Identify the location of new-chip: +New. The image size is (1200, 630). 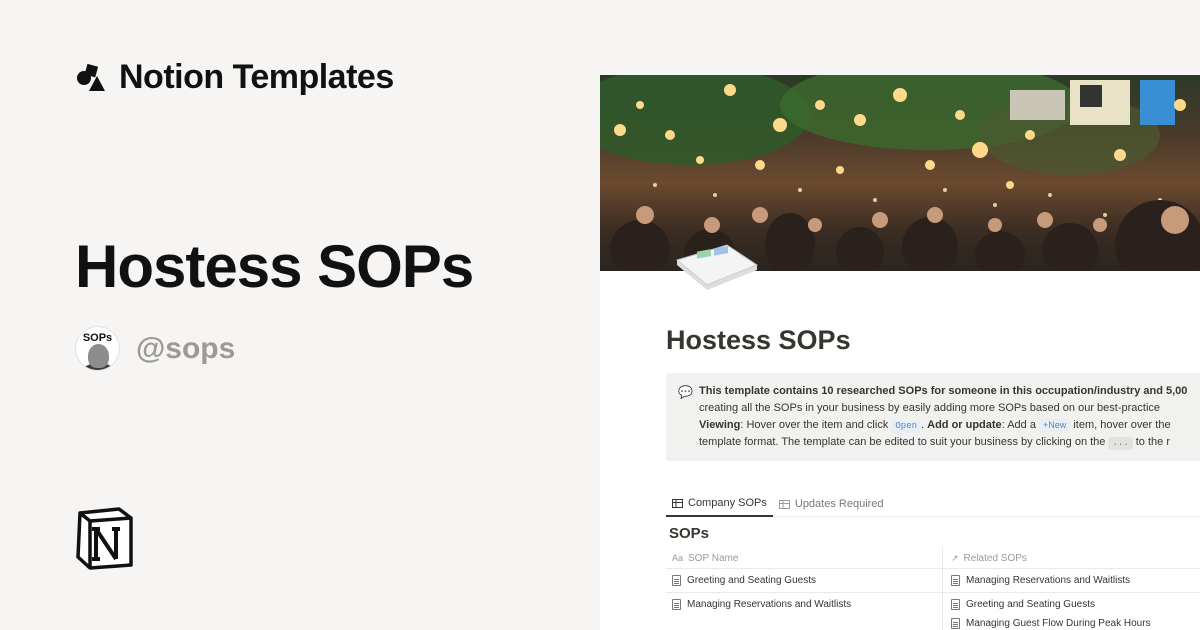
(1055, 425).